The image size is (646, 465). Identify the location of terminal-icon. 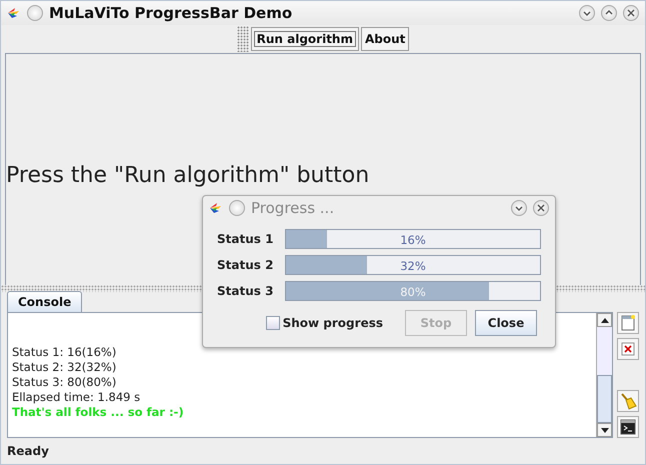
(628, 427).